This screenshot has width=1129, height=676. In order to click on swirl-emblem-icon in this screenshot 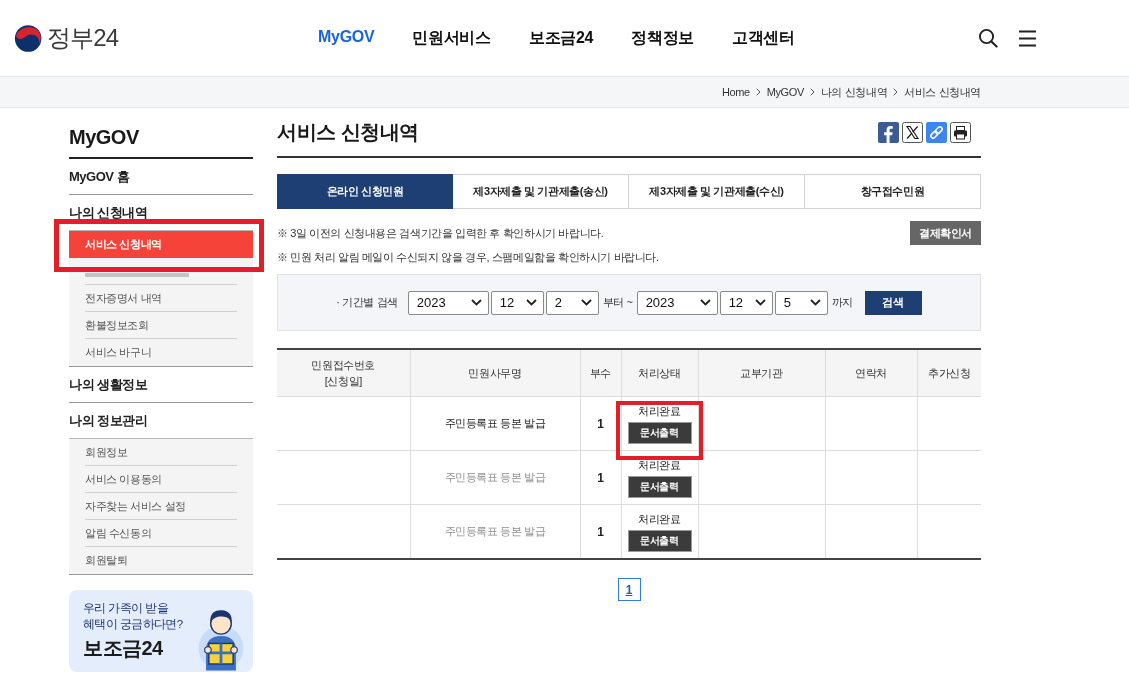, I will do `click(28, 38)`.